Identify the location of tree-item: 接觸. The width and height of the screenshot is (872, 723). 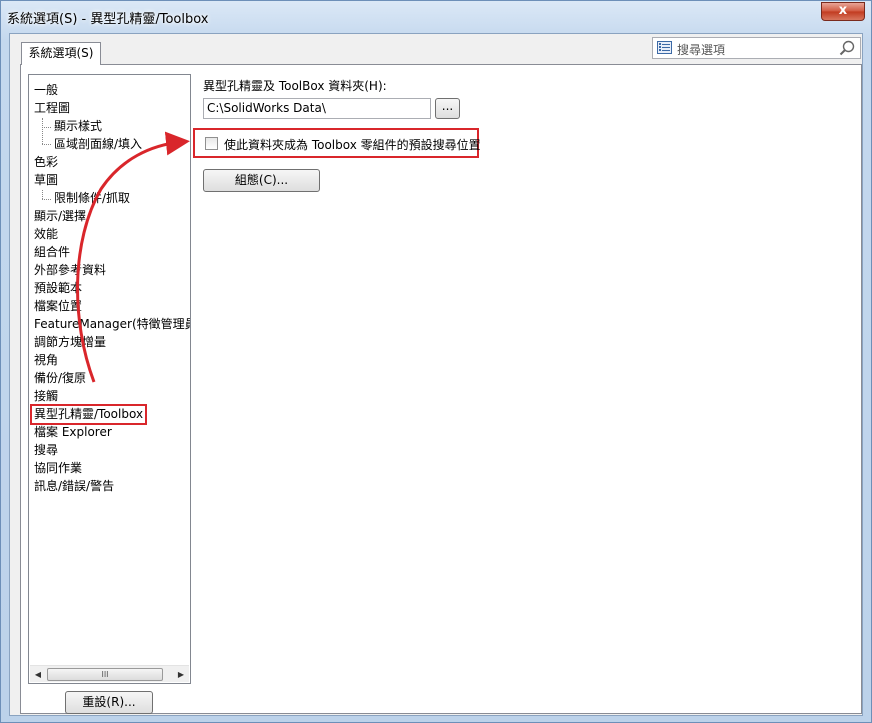
(46, 396).